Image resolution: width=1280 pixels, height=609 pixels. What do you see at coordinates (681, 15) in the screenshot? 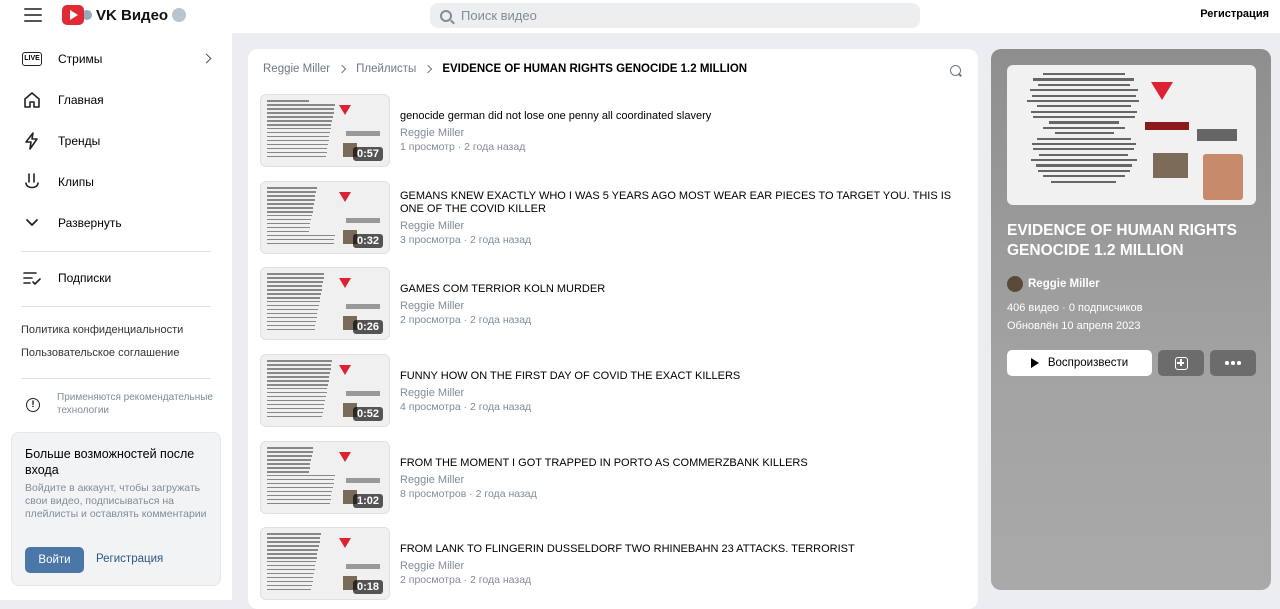
I see `search-input` at bounding box center [681, 15].